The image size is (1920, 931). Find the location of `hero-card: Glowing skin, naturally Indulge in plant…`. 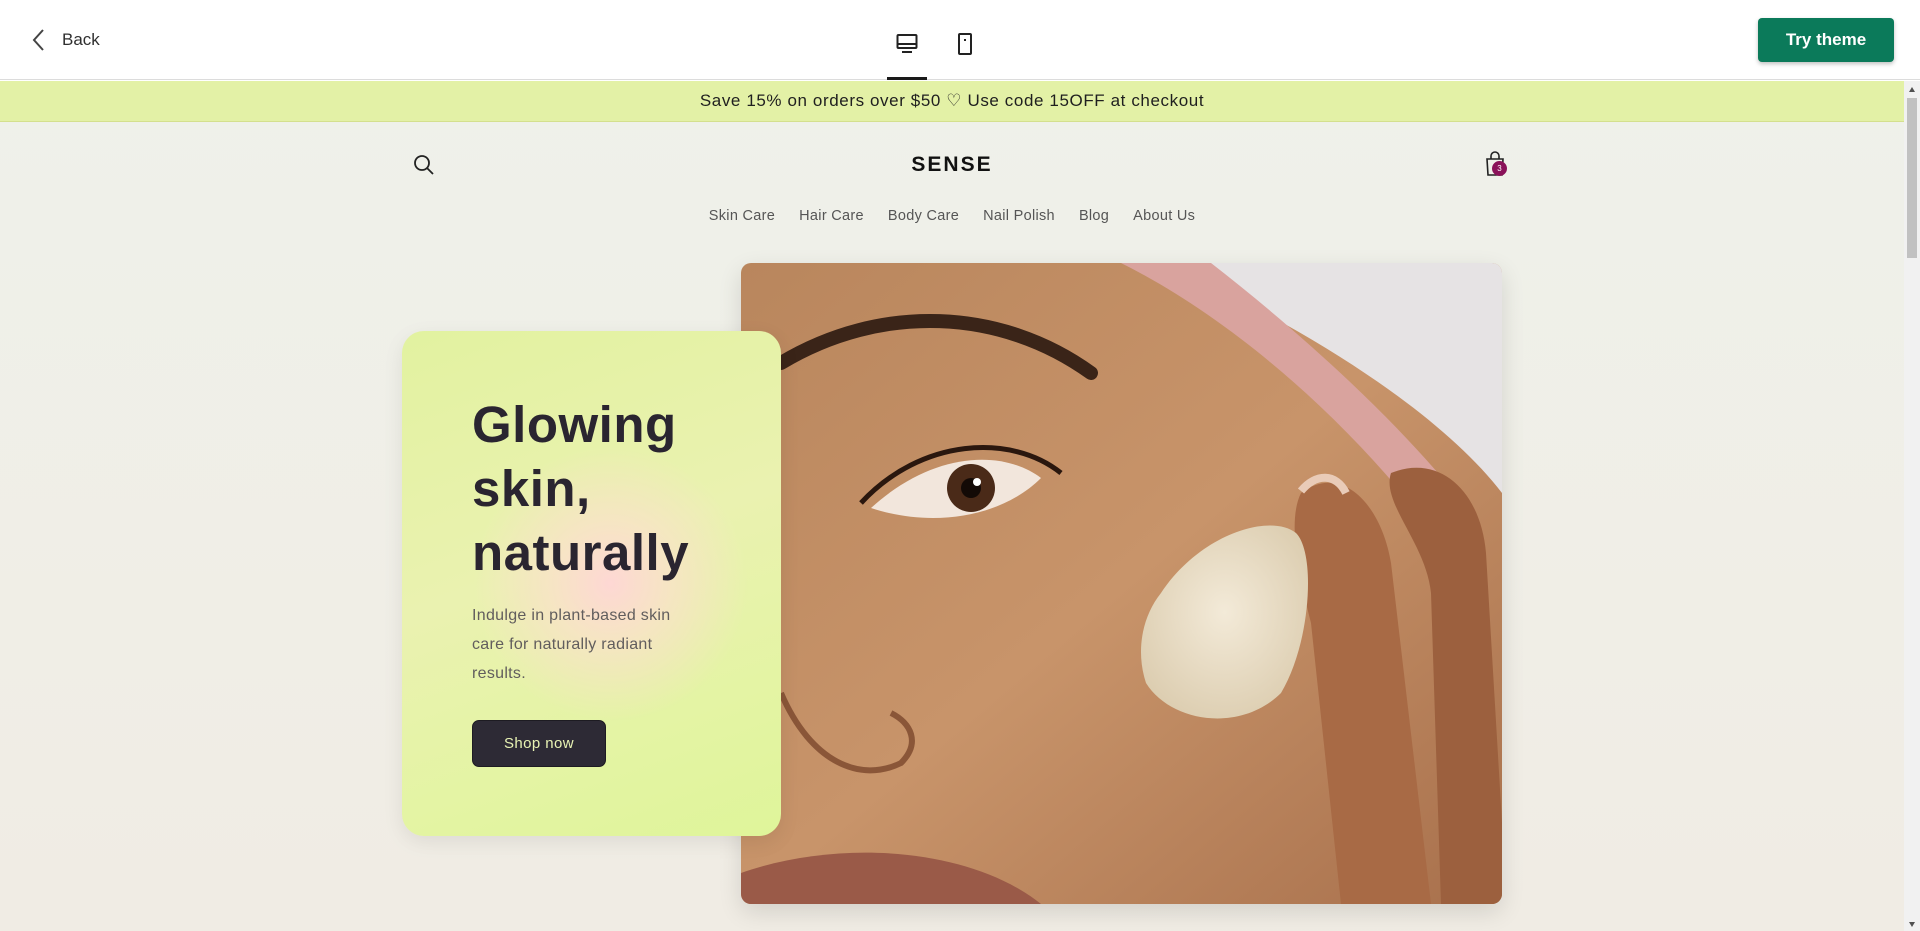

hero-card: Glowing skin, naturally Indulge in plant… is located at coordinates (591, 583).